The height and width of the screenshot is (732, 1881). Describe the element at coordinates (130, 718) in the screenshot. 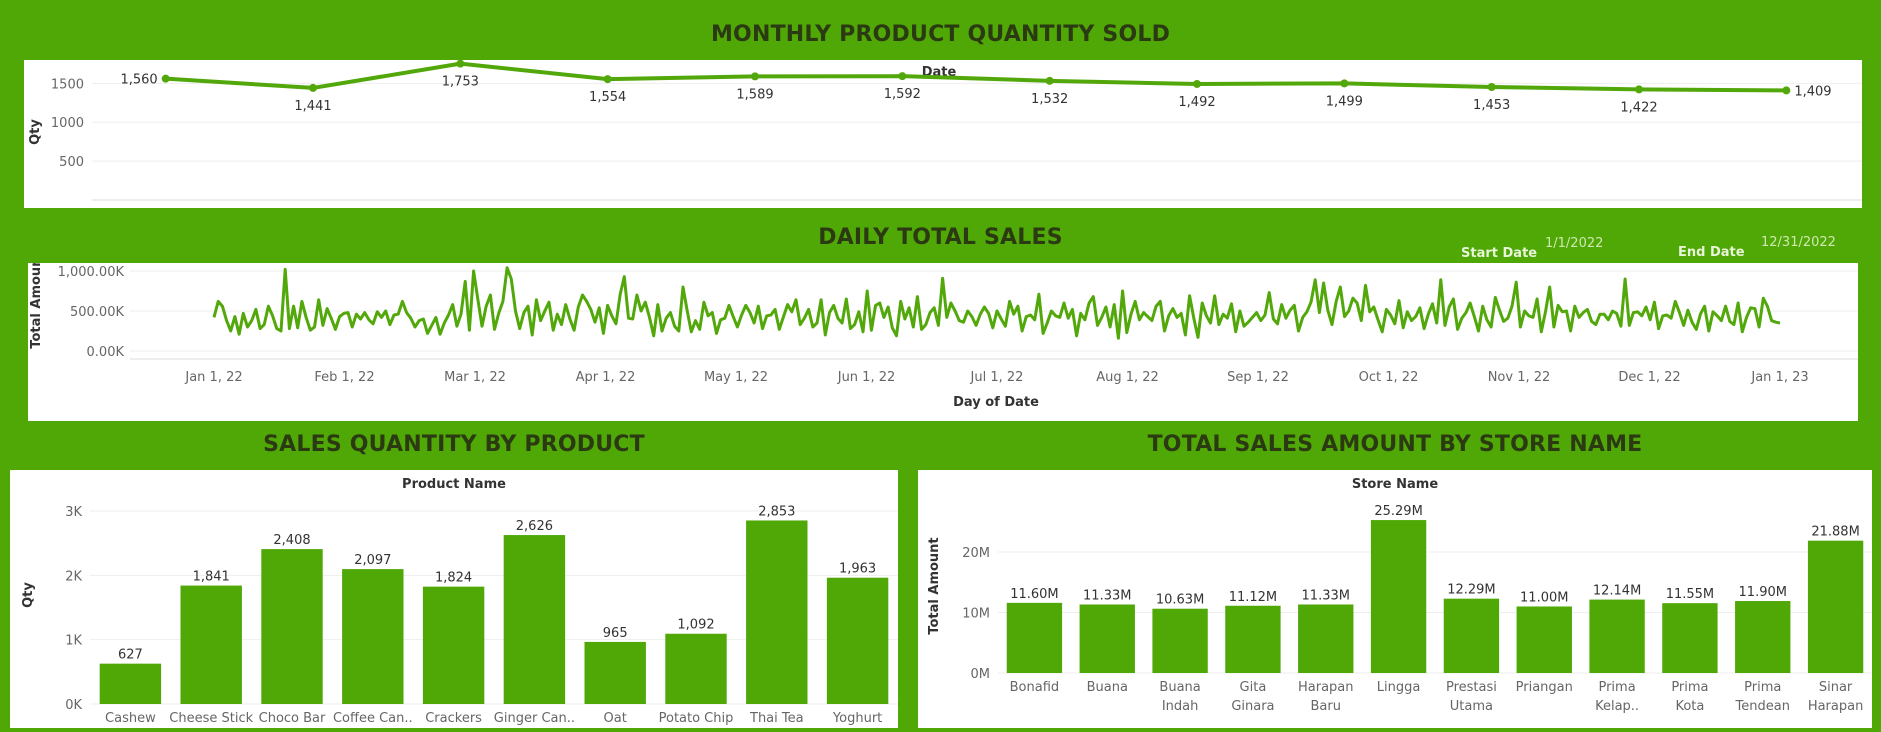

I see `product-x-tick: Cashew` at that location.